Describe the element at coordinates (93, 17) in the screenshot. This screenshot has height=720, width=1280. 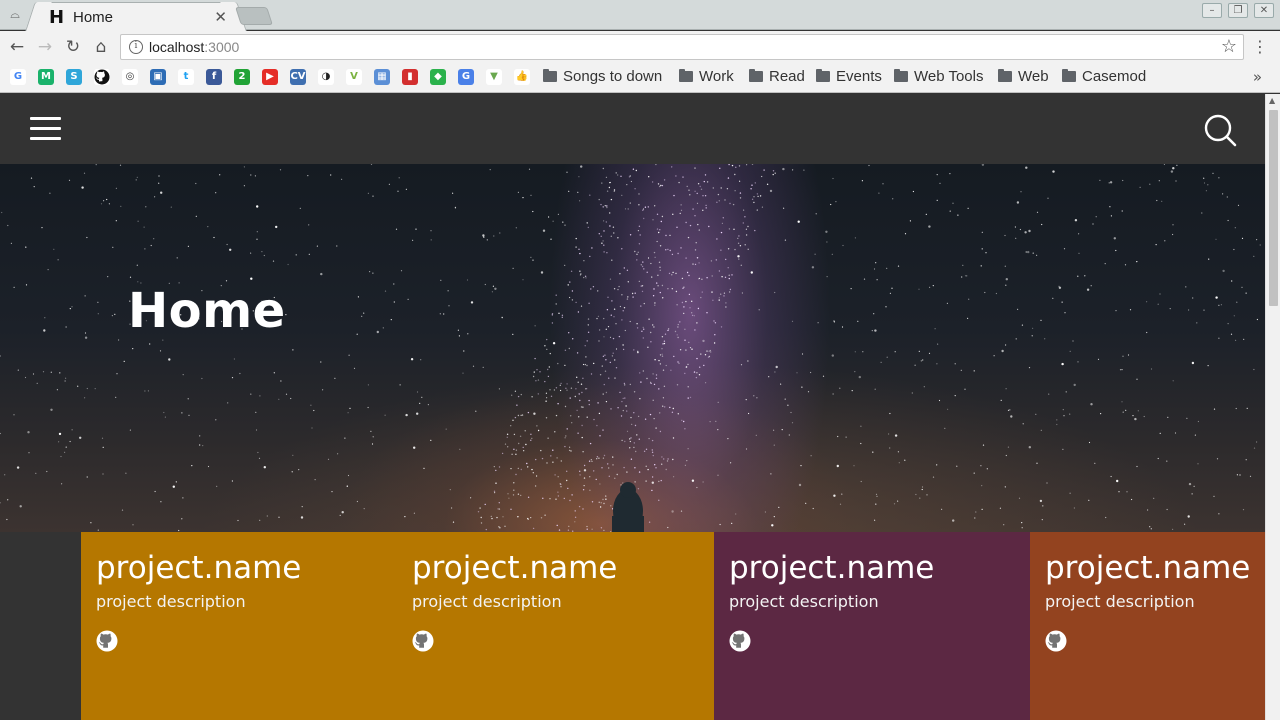
I see `tab-title: Home` at that location.